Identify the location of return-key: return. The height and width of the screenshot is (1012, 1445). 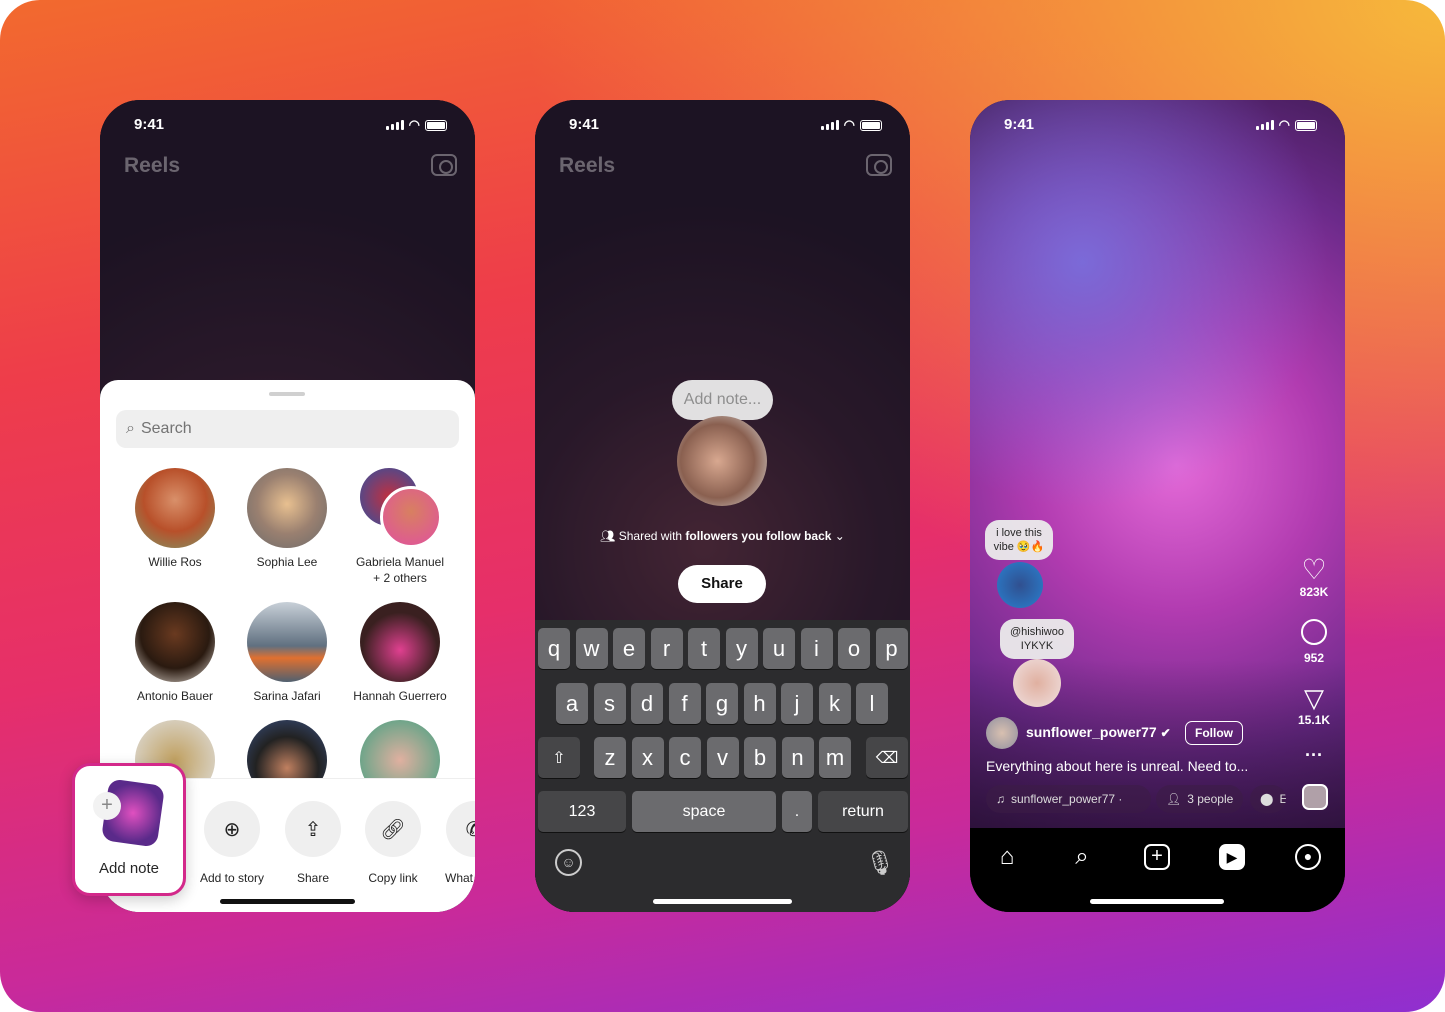
(863, 811).